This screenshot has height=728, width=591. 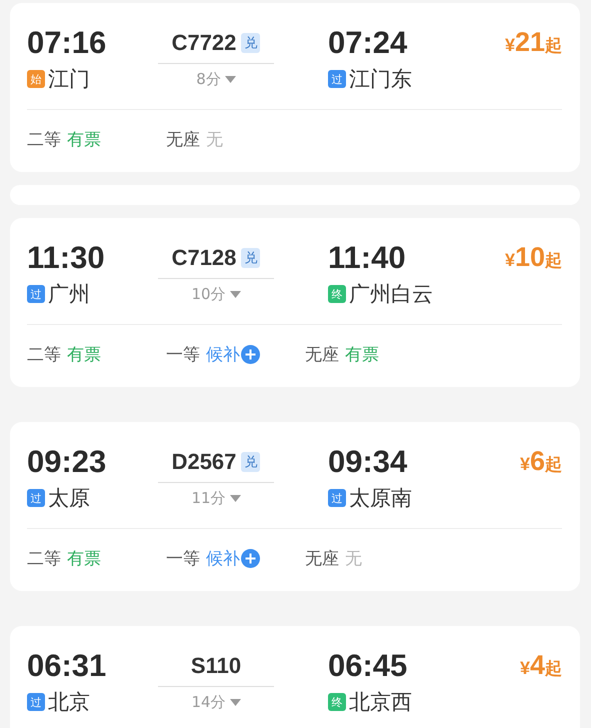 I want to click on station-badge: 始, so click(x=36, y=79).